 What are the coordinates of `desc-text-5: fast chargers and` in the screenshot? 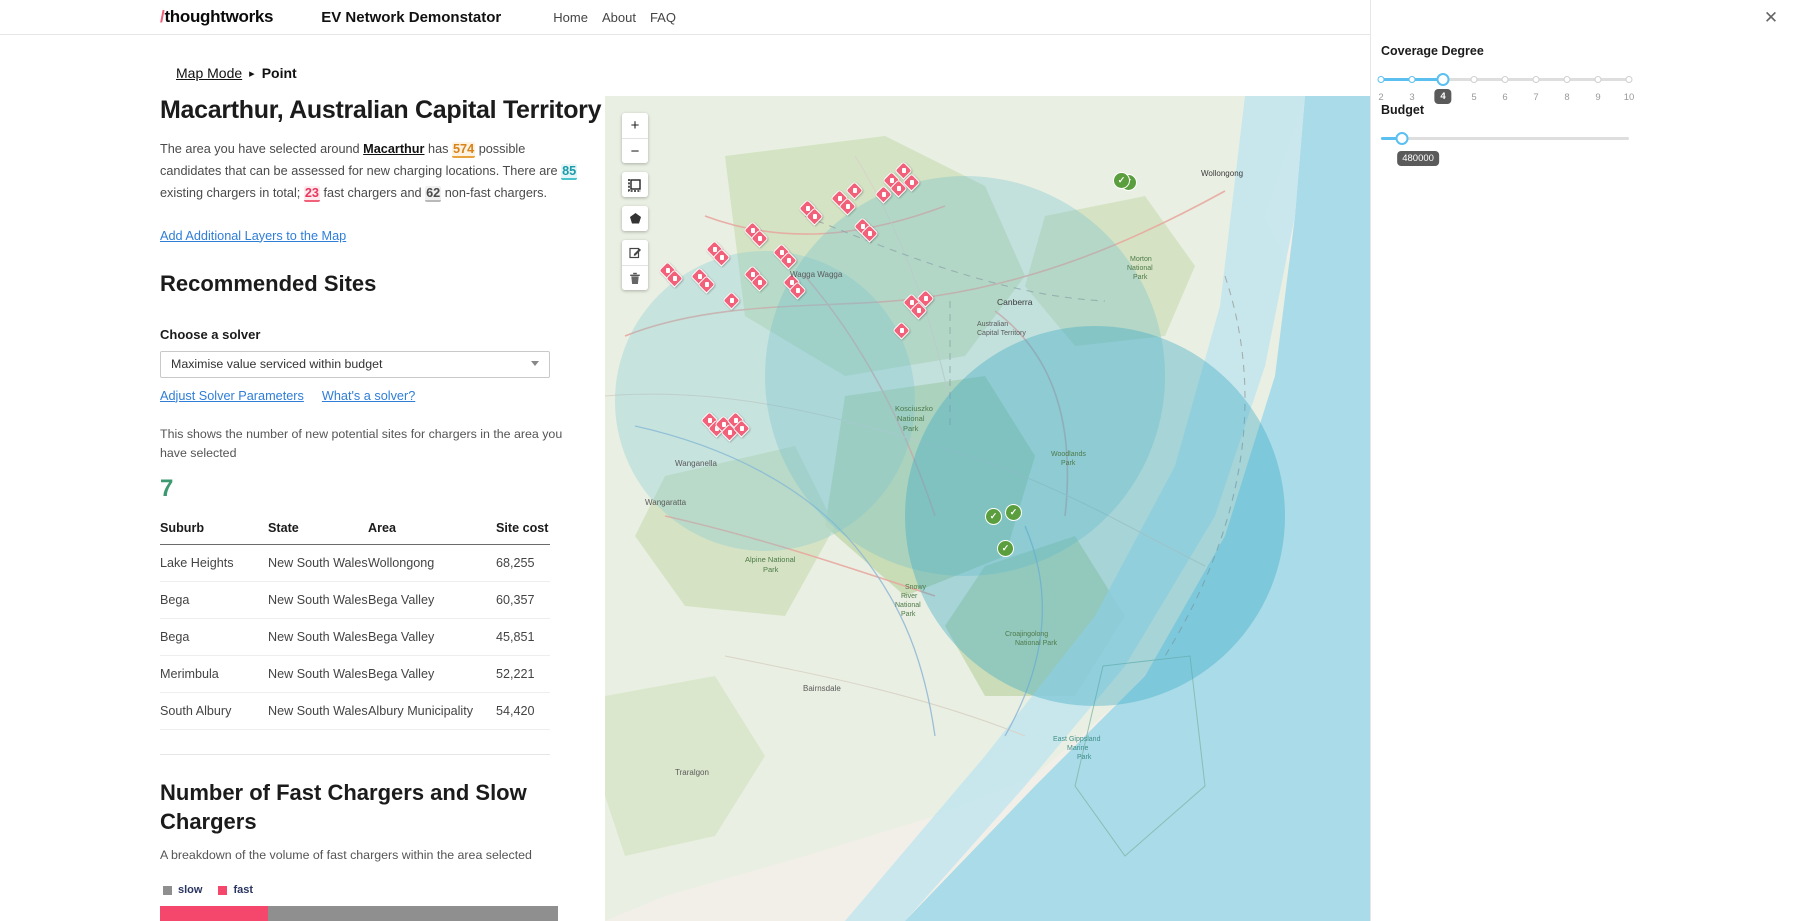 It's located at (373, 192).